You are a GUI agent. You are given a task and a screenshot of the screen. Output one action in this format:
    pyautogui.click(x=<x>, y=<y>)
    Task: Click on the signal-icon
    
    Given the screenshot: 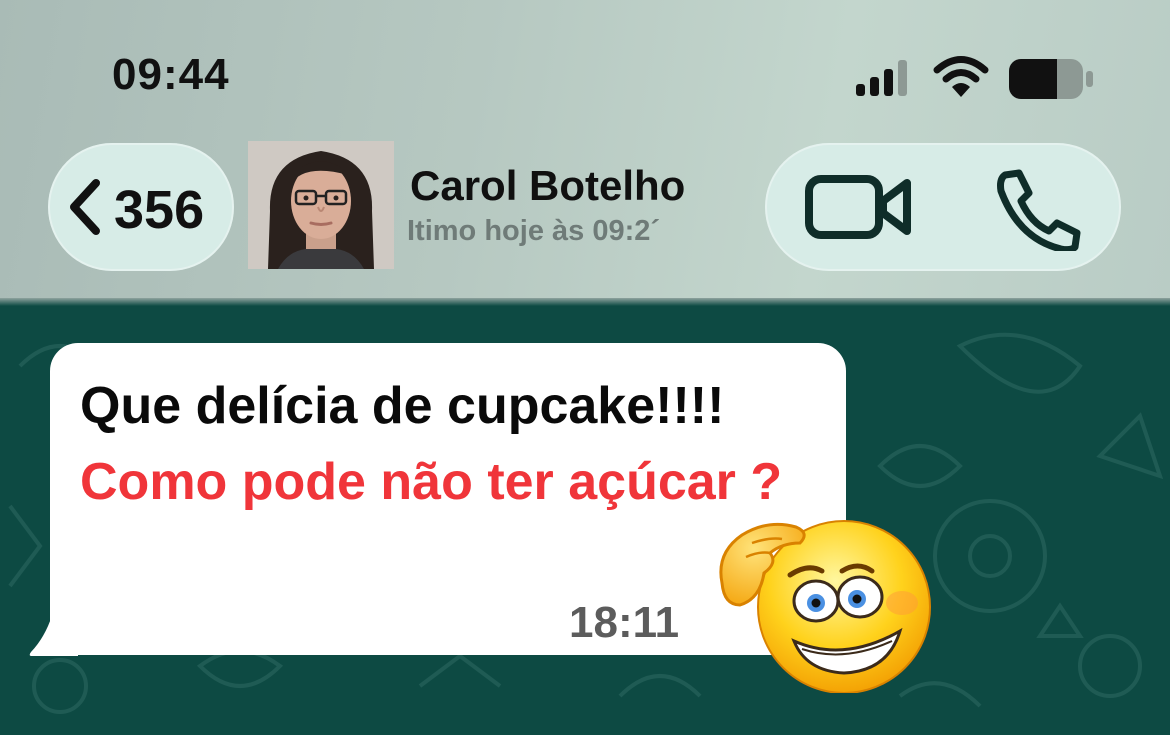 What is the action you would take?
    pyautogui.click(x=881, y=78)
    